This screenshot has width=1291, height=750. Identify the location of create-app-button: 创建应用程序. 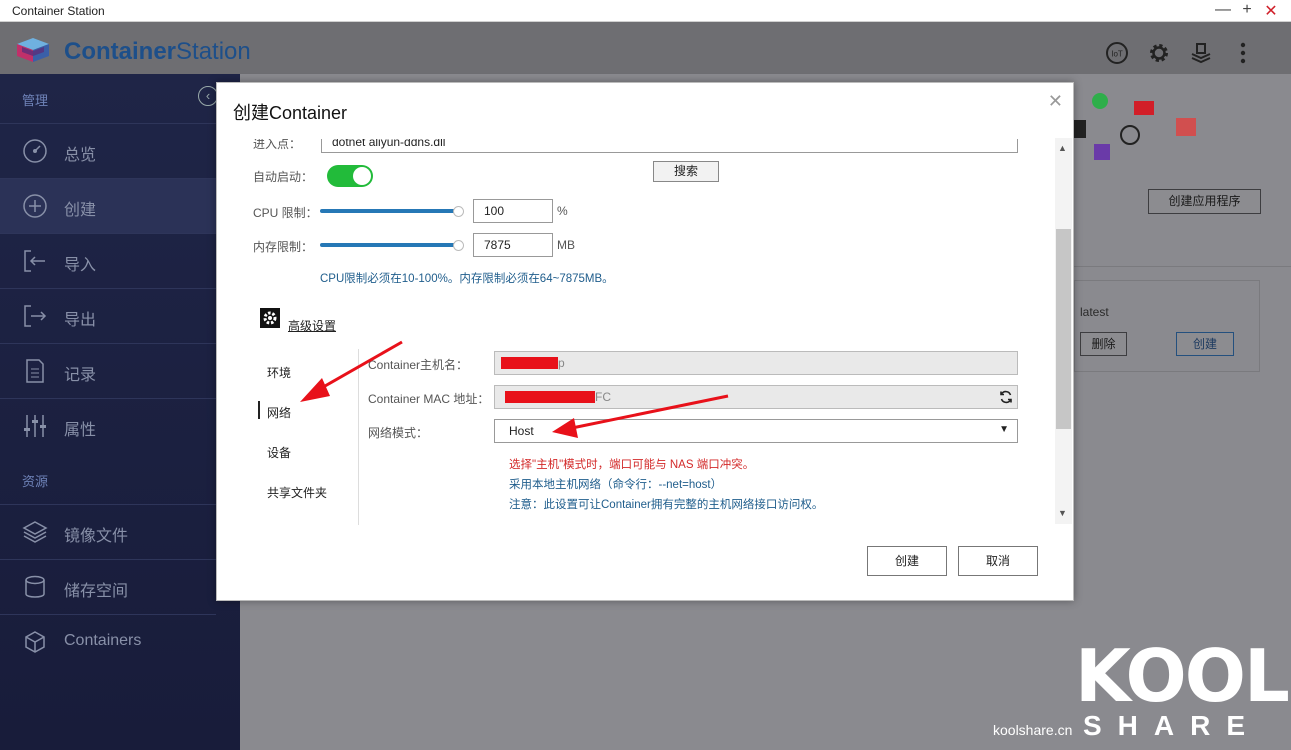
(1204, 201).